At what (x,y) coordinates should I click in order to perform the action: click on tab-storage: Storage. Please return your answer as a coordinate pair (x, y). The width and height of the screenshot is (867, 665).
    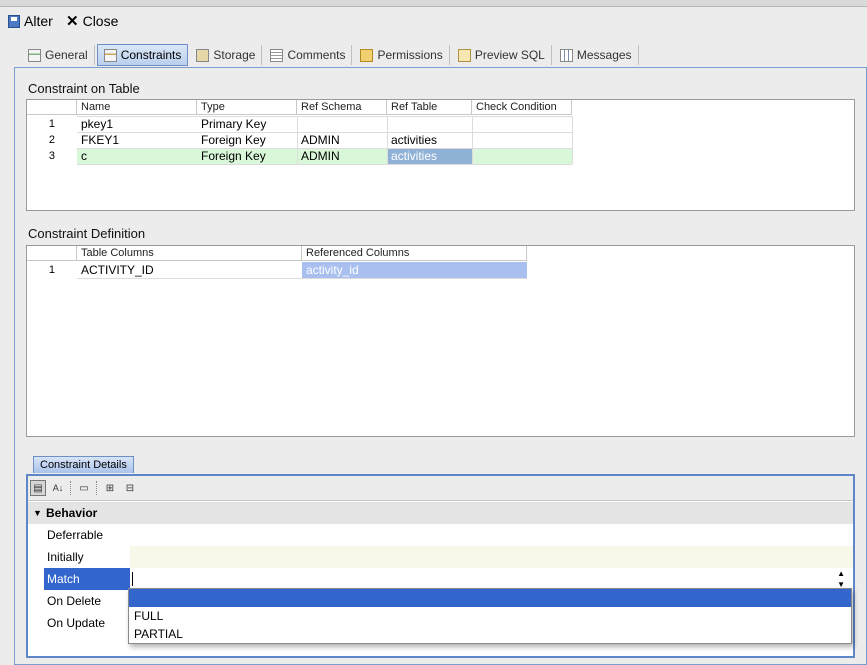
    Looking at the image, I should click on (226, 55).